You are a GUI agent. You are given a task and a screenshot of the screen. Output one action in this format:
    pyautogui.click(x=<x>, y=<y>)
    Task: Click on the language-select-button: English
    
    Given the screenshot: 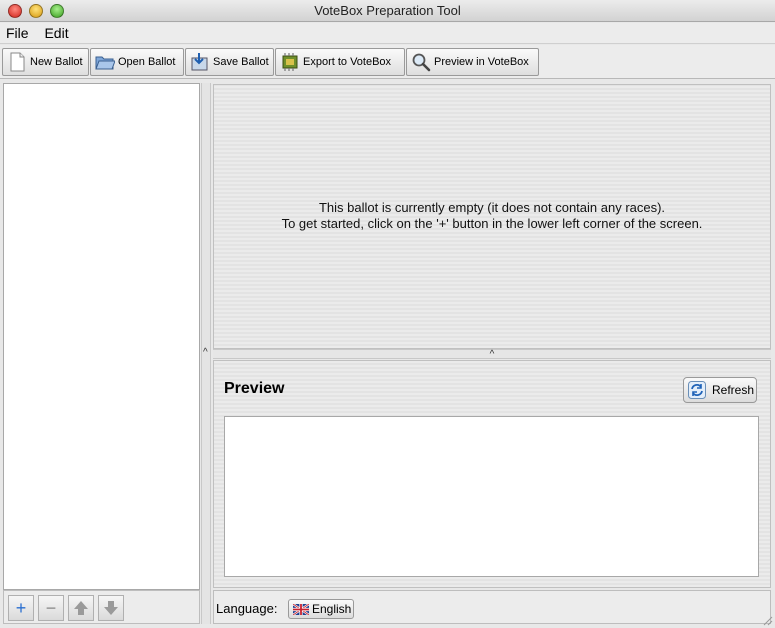 What is the action you would take?
    pyautogui.click(x=321, y=609)
    